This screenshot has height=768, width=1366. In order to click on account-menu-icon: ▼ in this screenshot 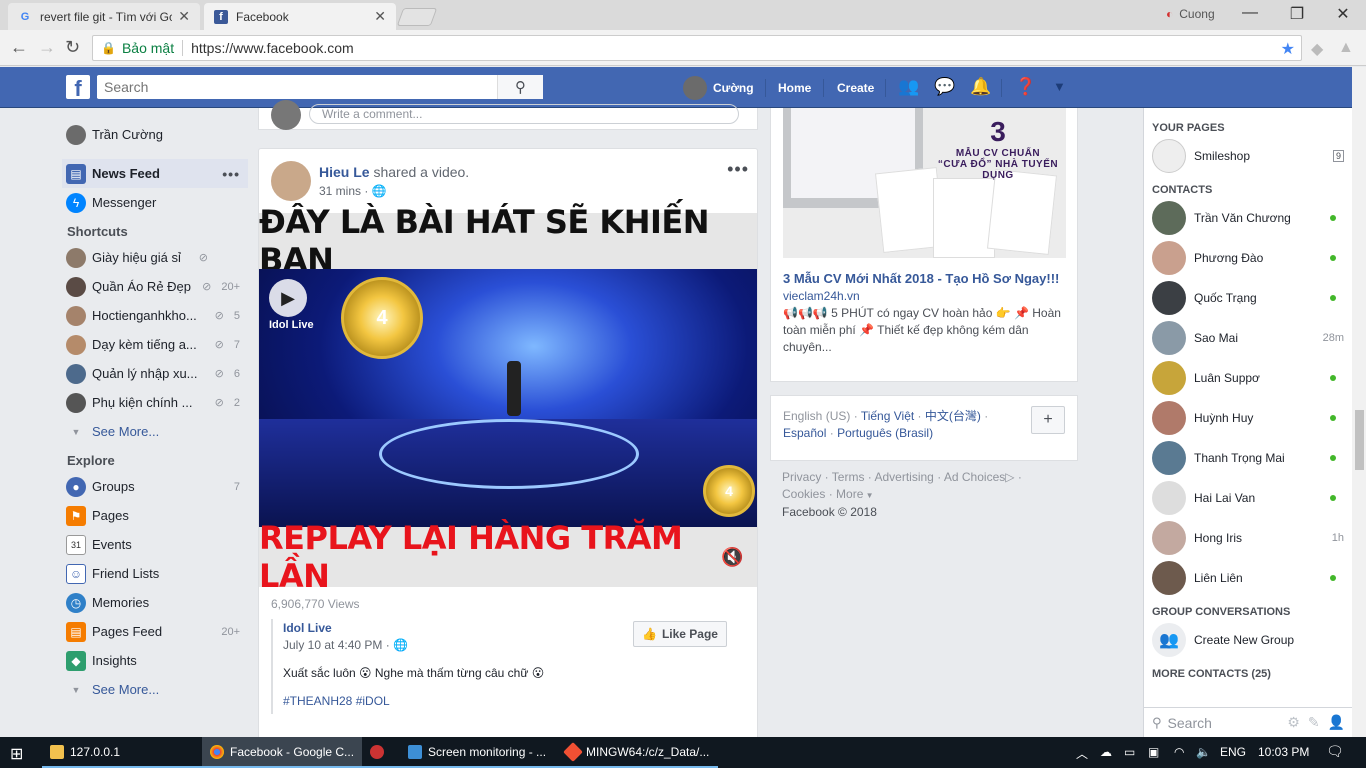, I will do `click(1059, 86)`.